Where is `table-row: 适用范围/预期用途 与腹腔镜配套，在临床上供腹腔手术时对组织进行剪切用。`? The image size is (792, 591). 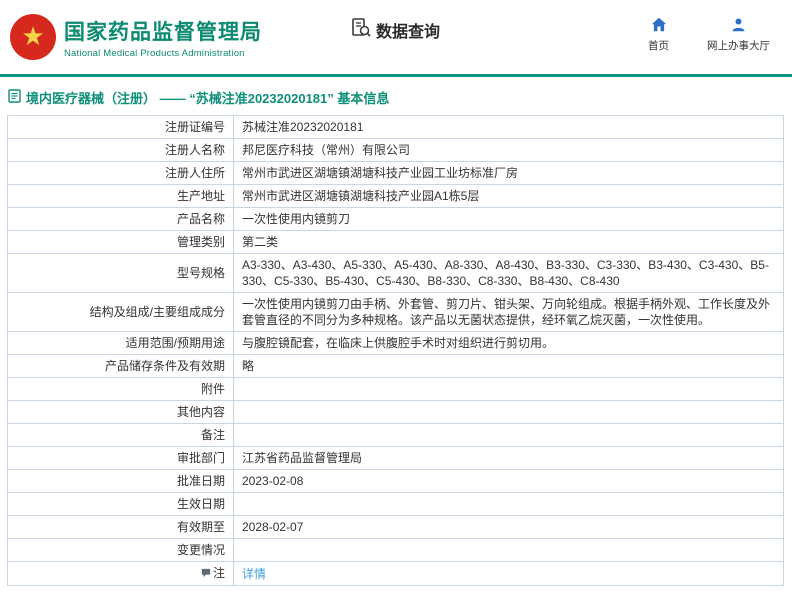 table-row: 适用范围/预期用途 与腹腔镜配套，在临床上供腹腔手术时对组织进行剪切用。 is located at coordinates (395, 343).